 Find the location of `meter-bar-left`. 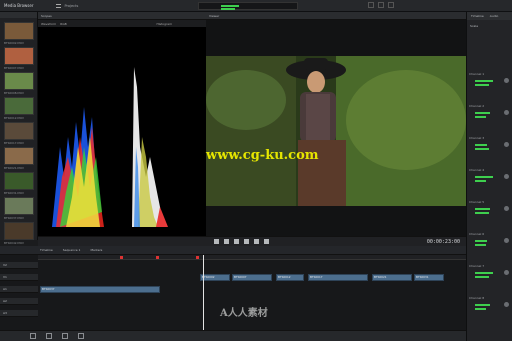

meter-bar-left is located at coordinates (230, 6).